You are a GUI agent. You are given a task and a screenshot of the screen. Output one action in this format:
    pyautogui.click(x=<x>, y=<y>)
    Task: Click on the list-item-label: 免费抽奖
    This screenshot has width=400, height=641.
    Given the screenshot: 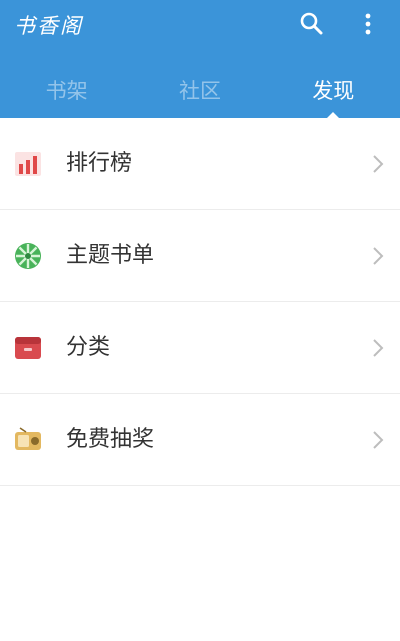 What is the action you would take?
    pyautogui.click(x=110, y=439)
    